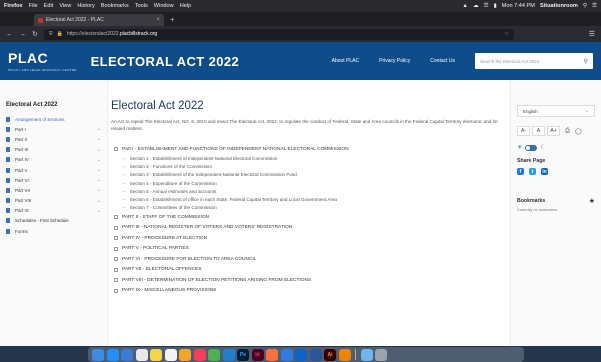  I want to click on close-tab-icon: ×, so click(158, 20).